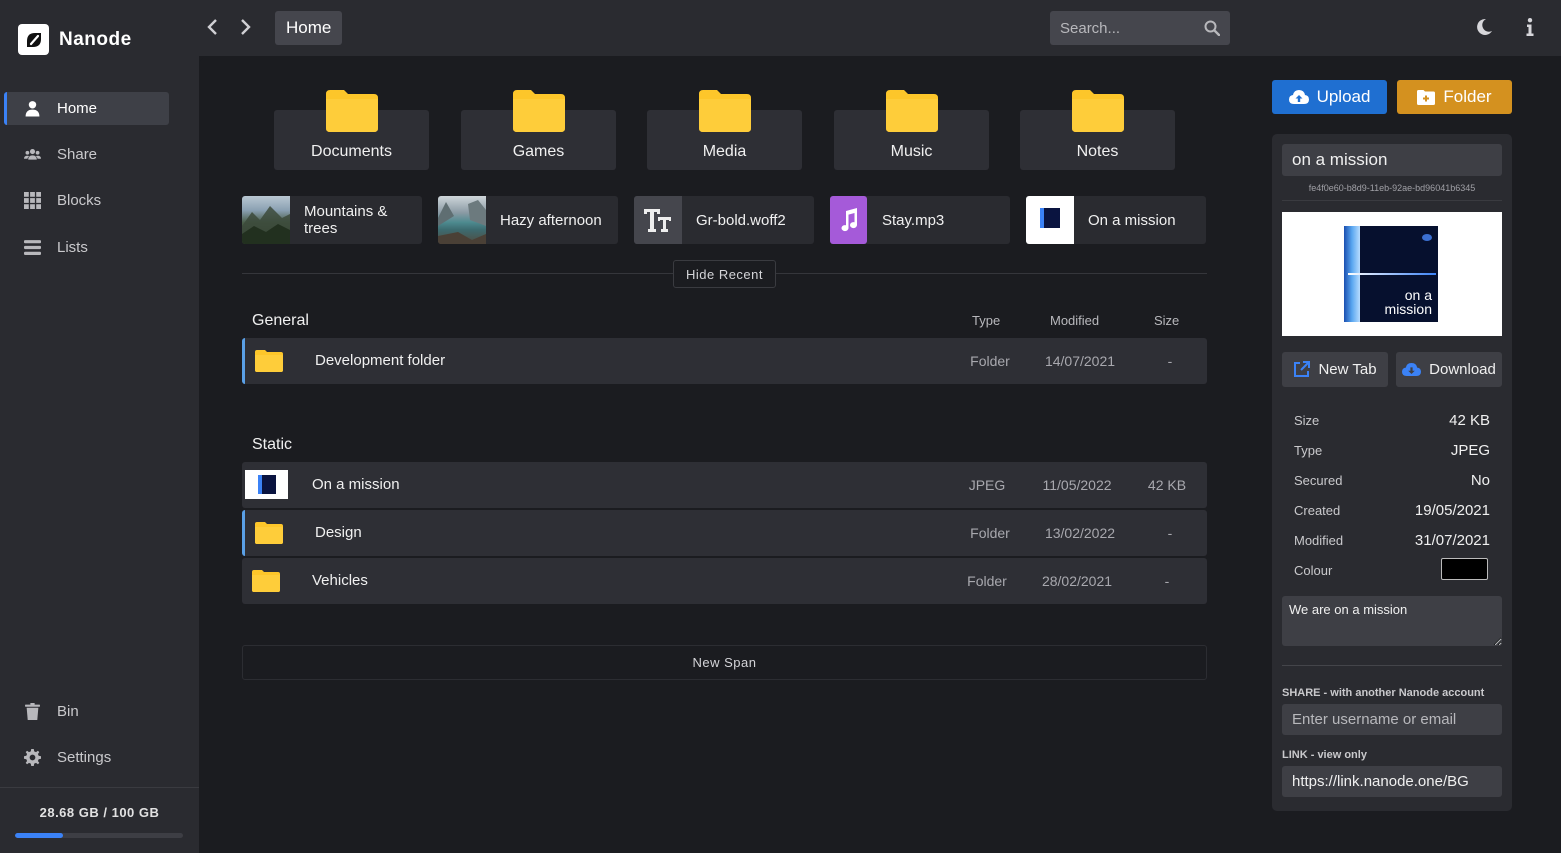 This screenshot has width=1561, height=853. What do you see at coordinates (1452, 510) in the screenshot?
I see `prop-value-created: 19/05/2021` at bounding box center [1452, 510].